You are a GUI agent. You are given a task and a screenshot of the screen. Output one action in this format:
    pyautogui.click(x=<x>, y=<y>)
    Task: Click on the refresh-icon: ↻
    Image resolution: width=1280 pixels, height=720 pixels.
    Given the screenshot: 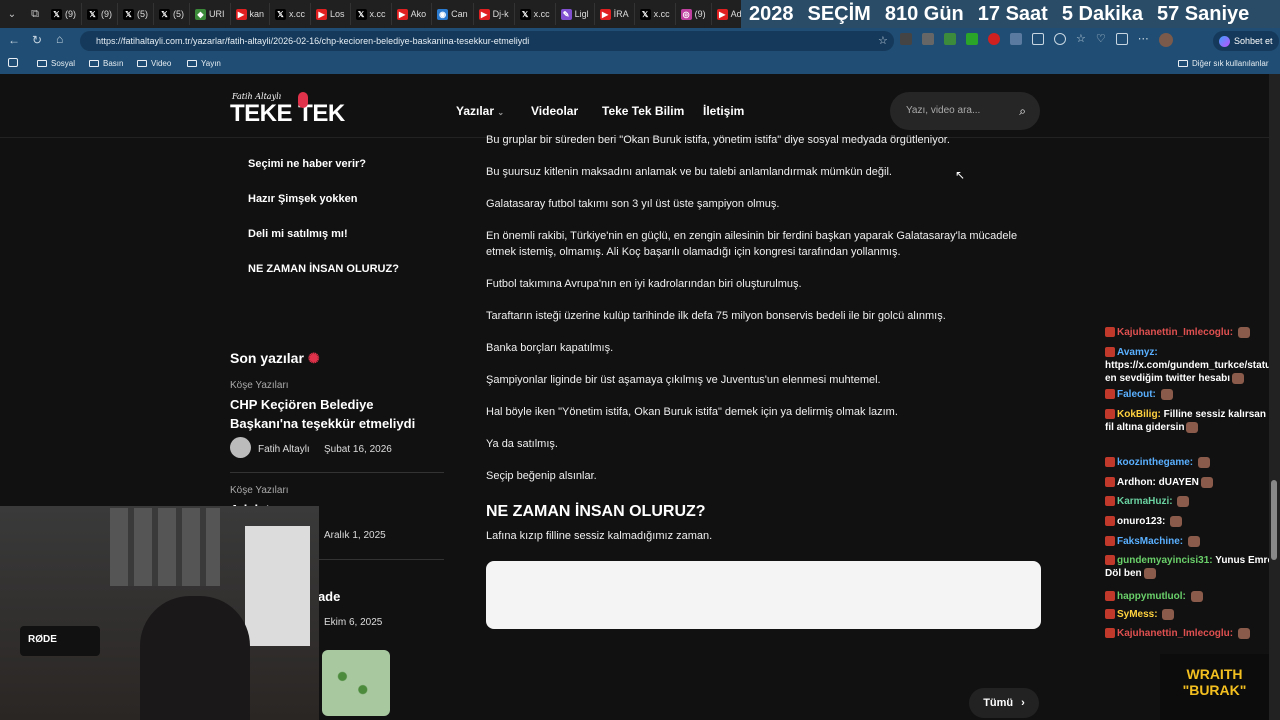 What is the action you would take?
    pyautogui.click(x=37, y=40)
    